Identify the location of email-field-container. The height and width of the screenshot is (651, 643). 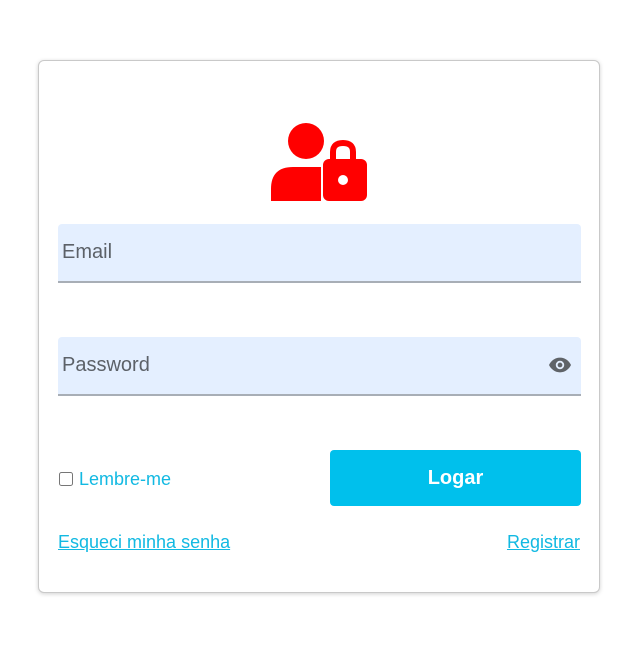
(319, 253).